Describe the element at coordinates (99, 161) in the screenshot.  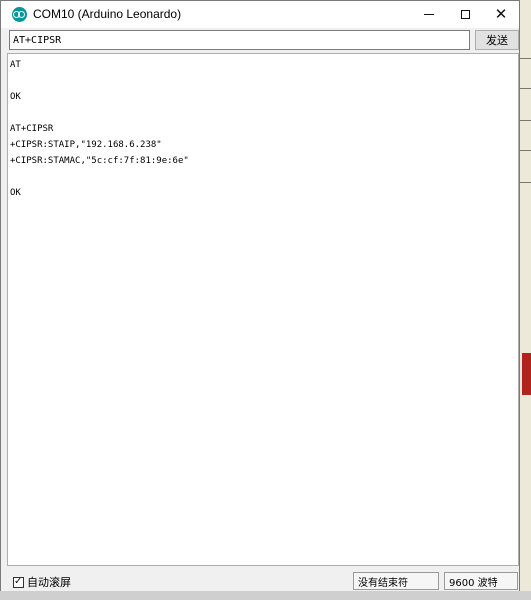
I see `output-line: +CIPSR:STAMAC,"5c:cf:7f:81:9e:6e"` at that location.